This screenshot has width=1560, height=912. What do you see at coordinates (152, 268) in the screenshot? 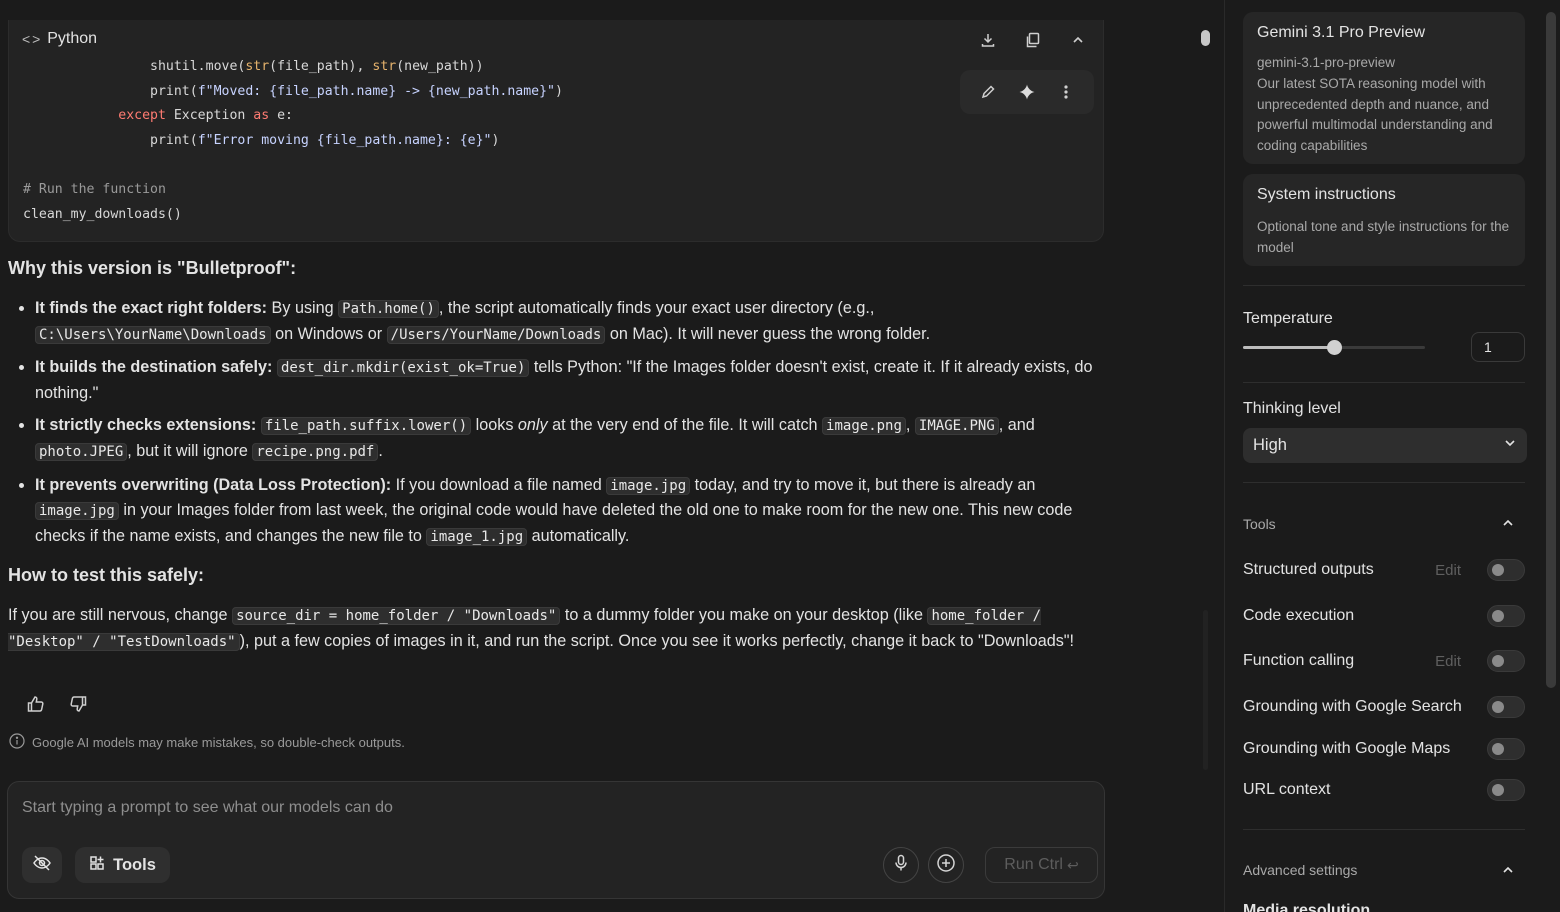
I see `section-heading-why: Why this version is "Bulletproof":` at bounding box center [152, 268].